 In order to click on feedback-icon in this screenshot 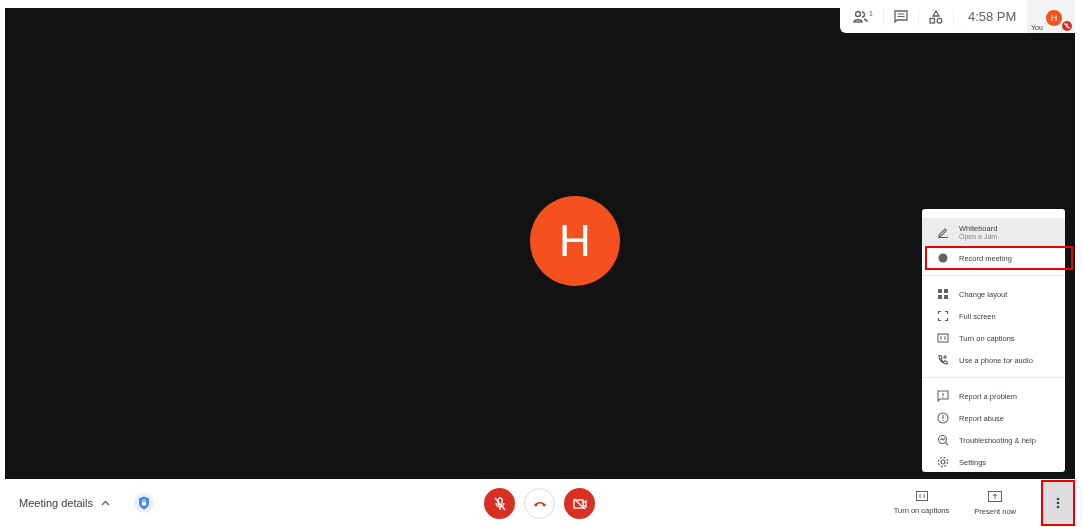, I will do `click(943, 396)`.